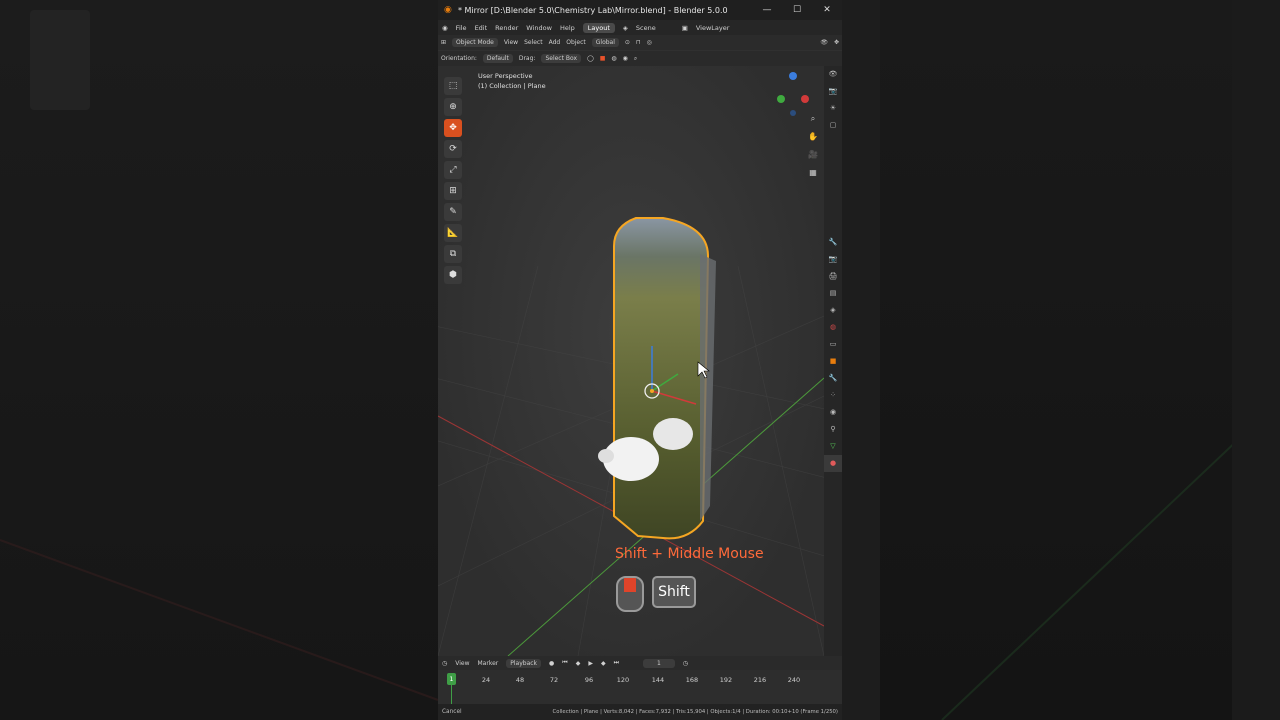 This screenshot has width=1280, height=720. What do you see at coordinates (684, 27) in the screenshot?
I see `viewlayer-icon: ▣` at bounding box center [684, 27].